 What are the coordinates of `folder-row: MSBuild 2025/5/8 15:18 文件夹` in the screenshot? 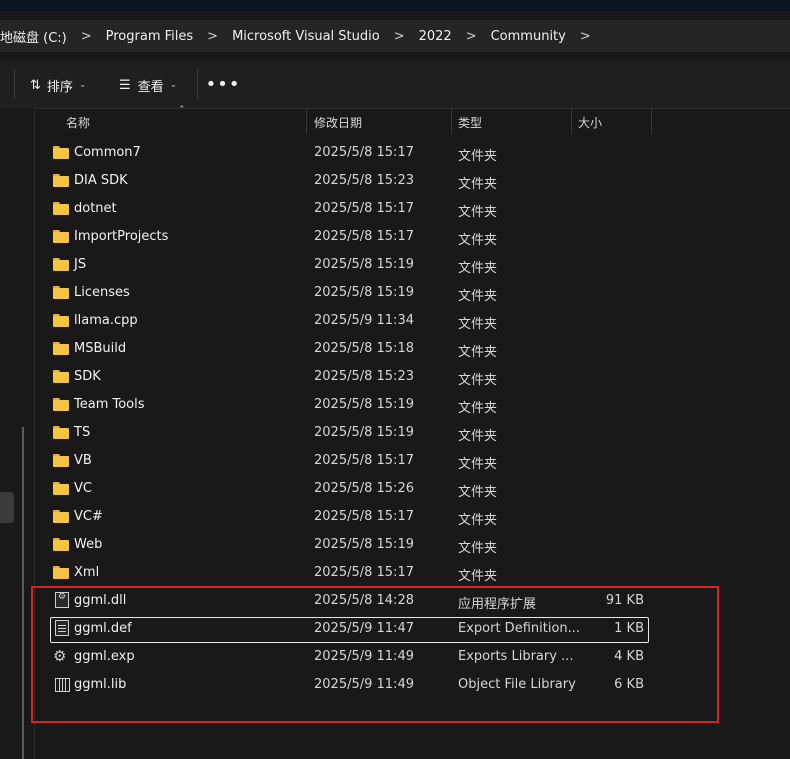 It's located at (412, 349).